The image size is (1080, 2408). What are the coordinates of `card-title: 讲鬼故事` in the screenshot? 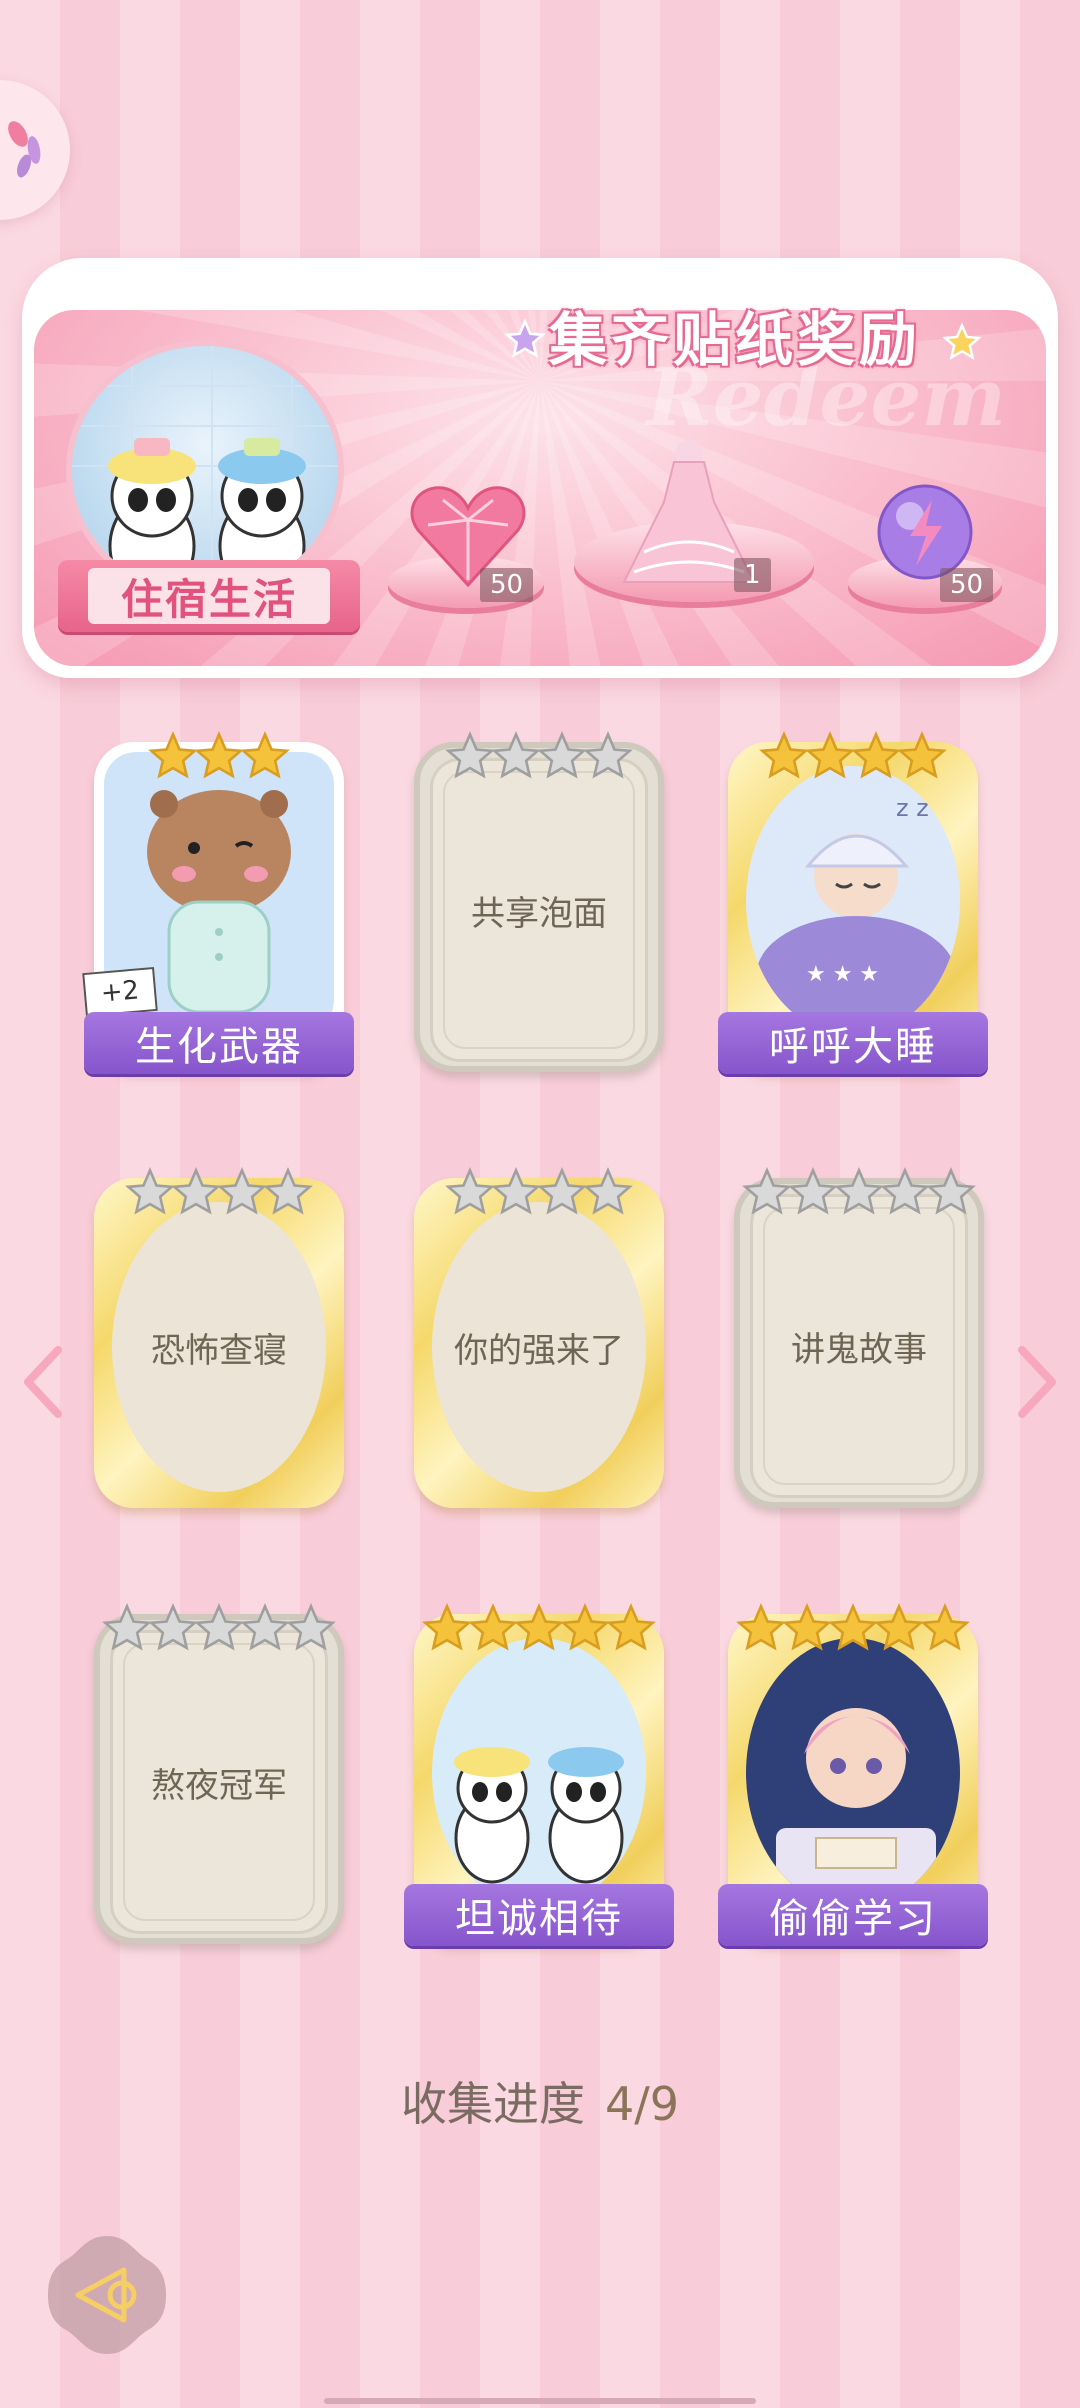 It's located at (859, 1349).